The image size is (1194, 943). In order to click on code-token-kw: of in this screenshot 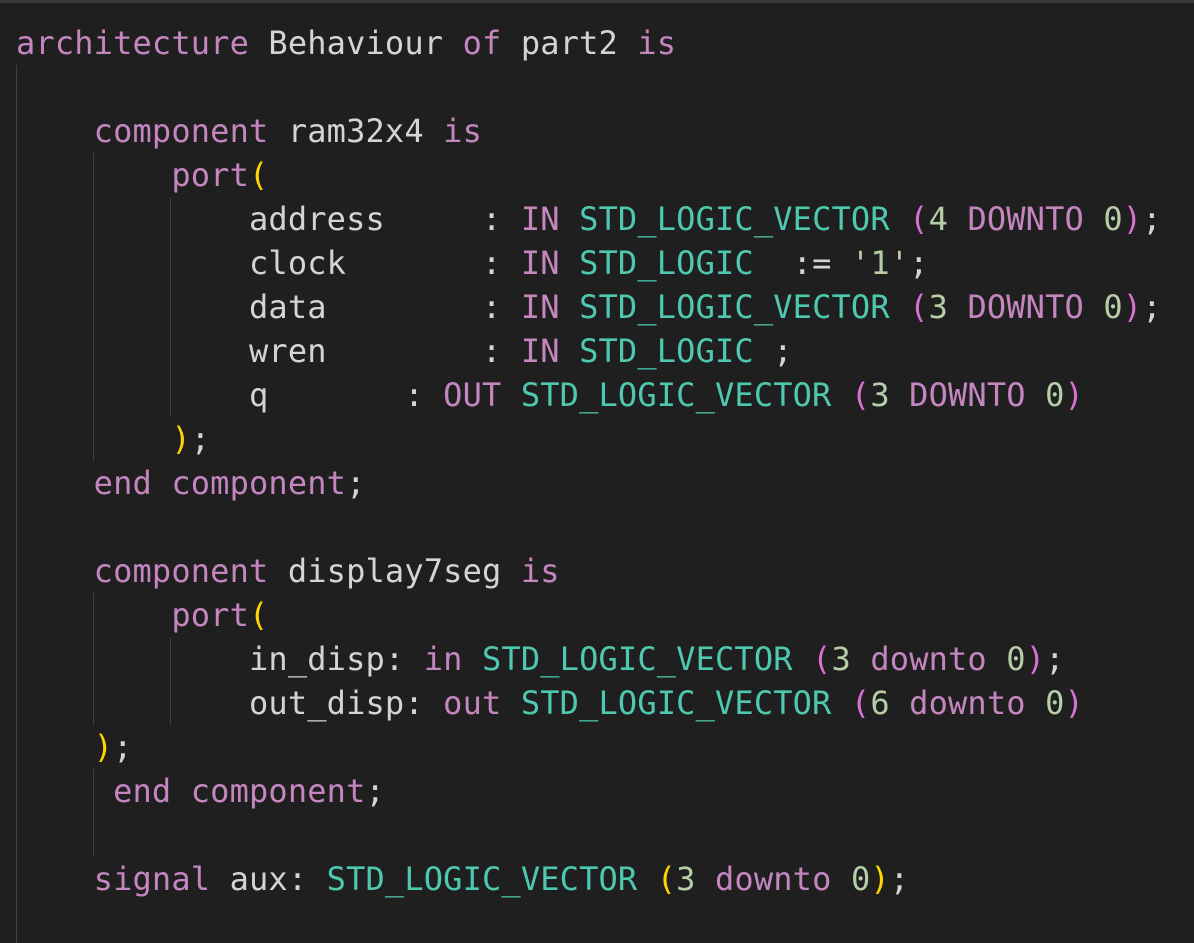, I will do `click(482, 43)`.